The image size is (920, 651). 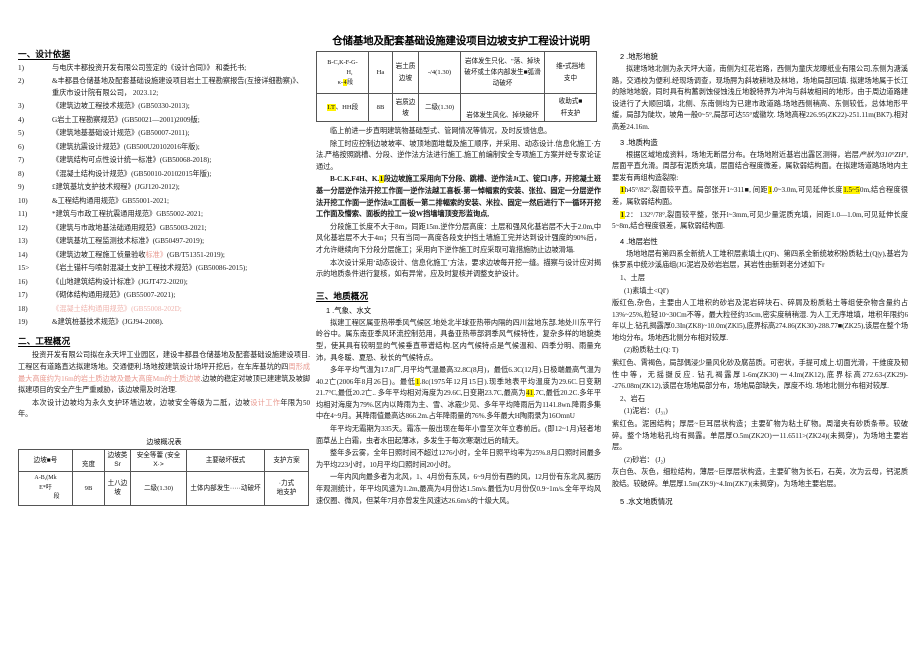 What do you see at coordinates (286, 488) in the screenshot?
I see `cell-support-scheme: ·力式 地支护` at bounding box center [286, 488].